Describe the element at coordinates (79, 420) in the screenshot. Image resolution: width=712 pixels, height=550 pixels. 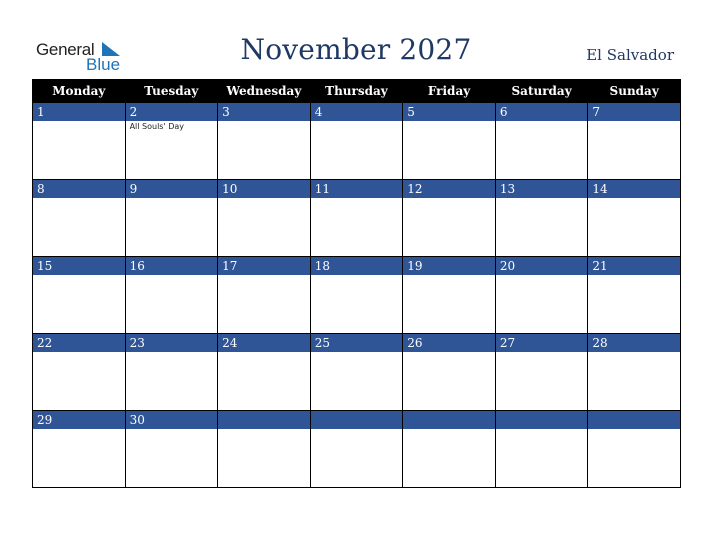
I see `day-number: 29` at that location.